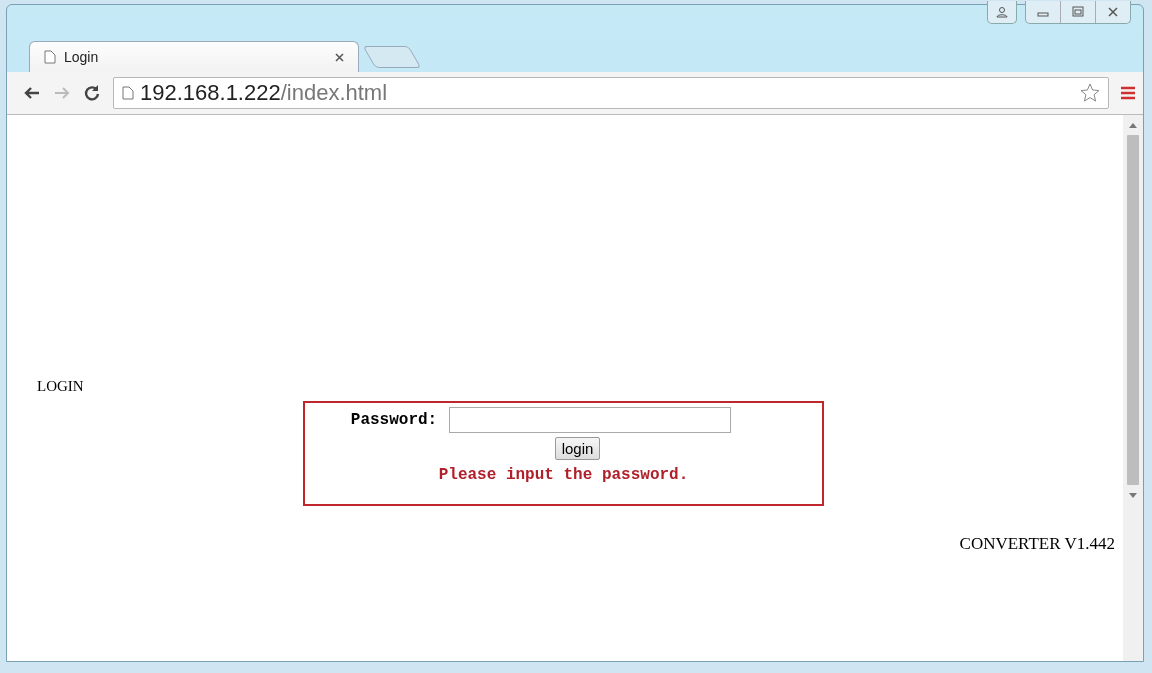 The width and height of the screenshot is (1152, 673). What do you see at coordinates (394, 420) in the screenshot?
I see `password-label: Password:` at bounding box center [394, 420].